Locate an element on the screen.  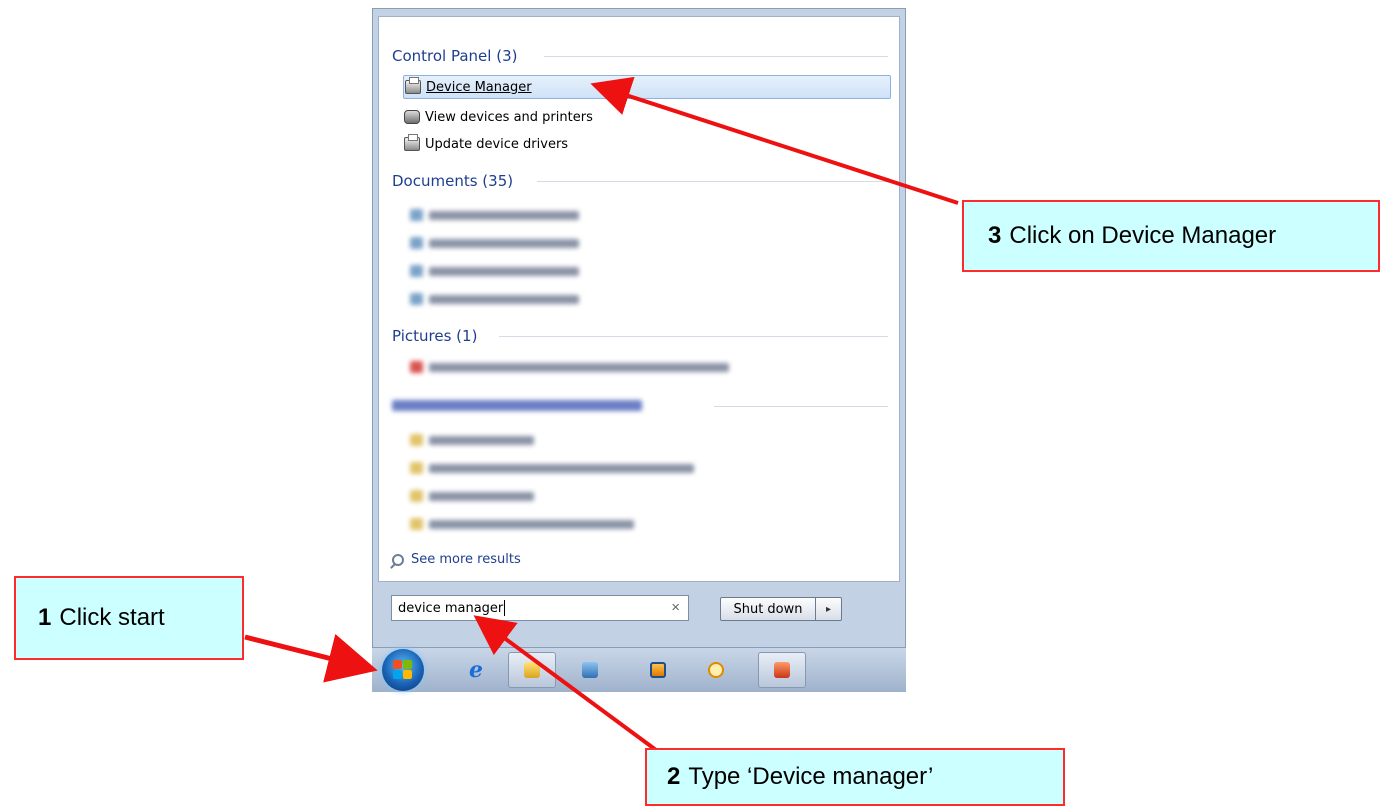
callout-step-1: 1 Click start is located at coordinates (129, 618).